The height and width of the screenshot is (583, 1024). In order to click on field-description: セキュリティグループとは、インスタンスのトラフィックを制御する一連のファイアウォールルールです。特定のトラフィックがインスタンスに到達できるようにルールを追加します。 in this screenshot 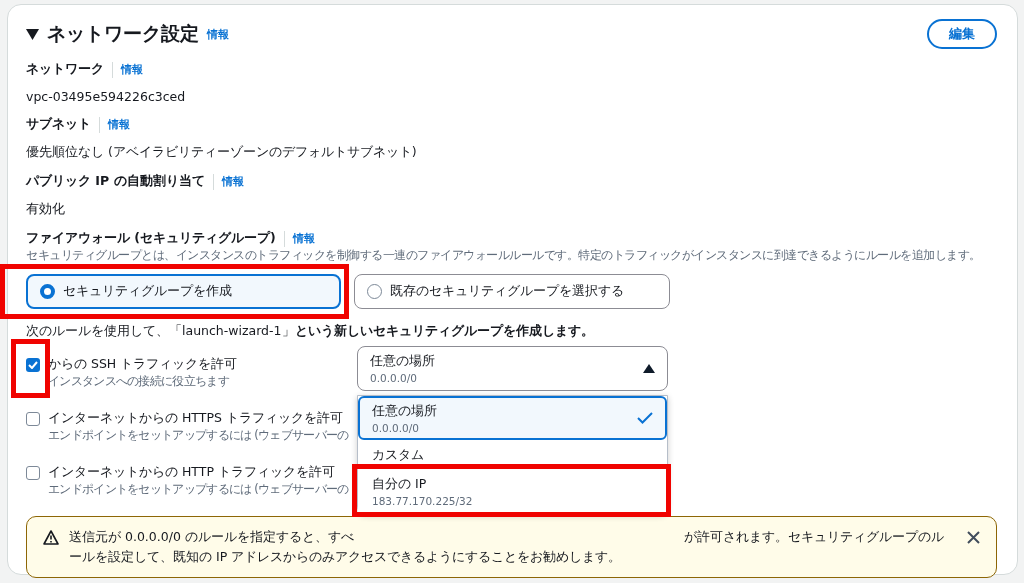, I will do `click(503, 255)`.